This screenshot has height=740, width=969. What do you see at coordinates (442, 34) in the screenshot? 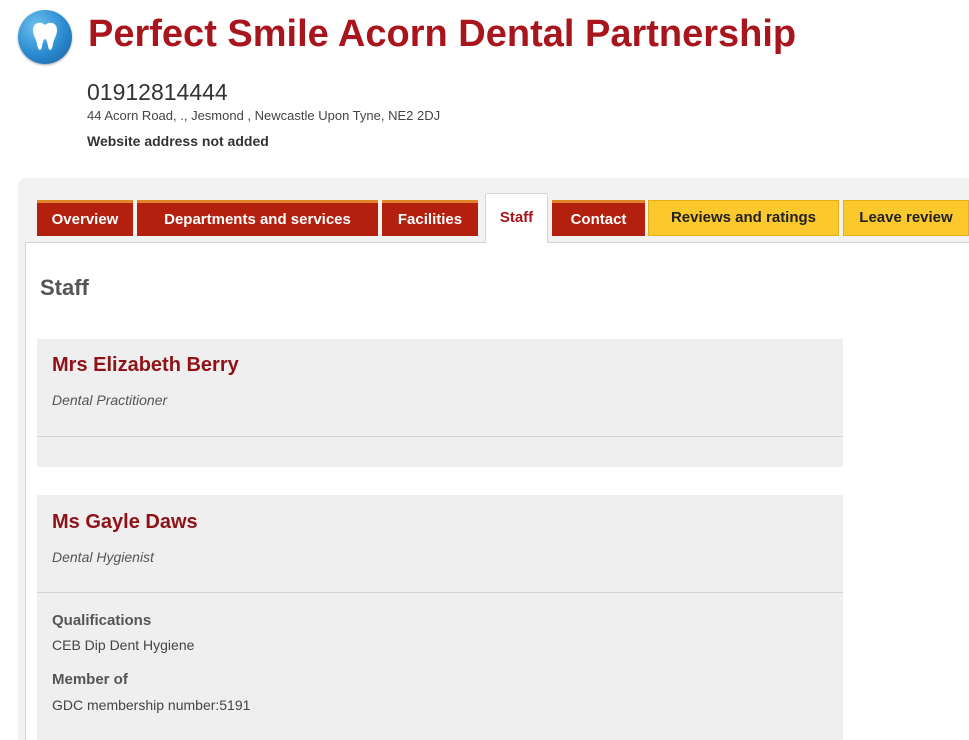
I see `practice-name: Perfect Smile Acorn Dental Partnership` at bounding box center [442, 34].